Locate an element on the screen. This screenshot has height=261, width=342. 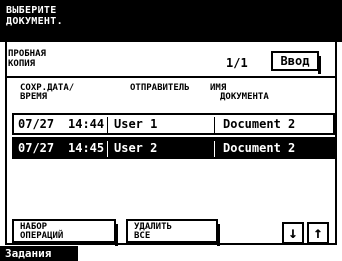
down-arrow-icon: ↓ is located at coordinates (293, 232).